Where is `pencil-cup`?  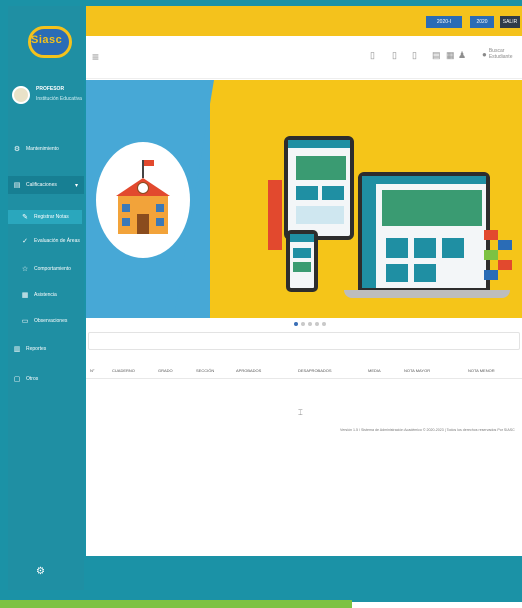 pencil-cup is located at coordinates (275, 215).